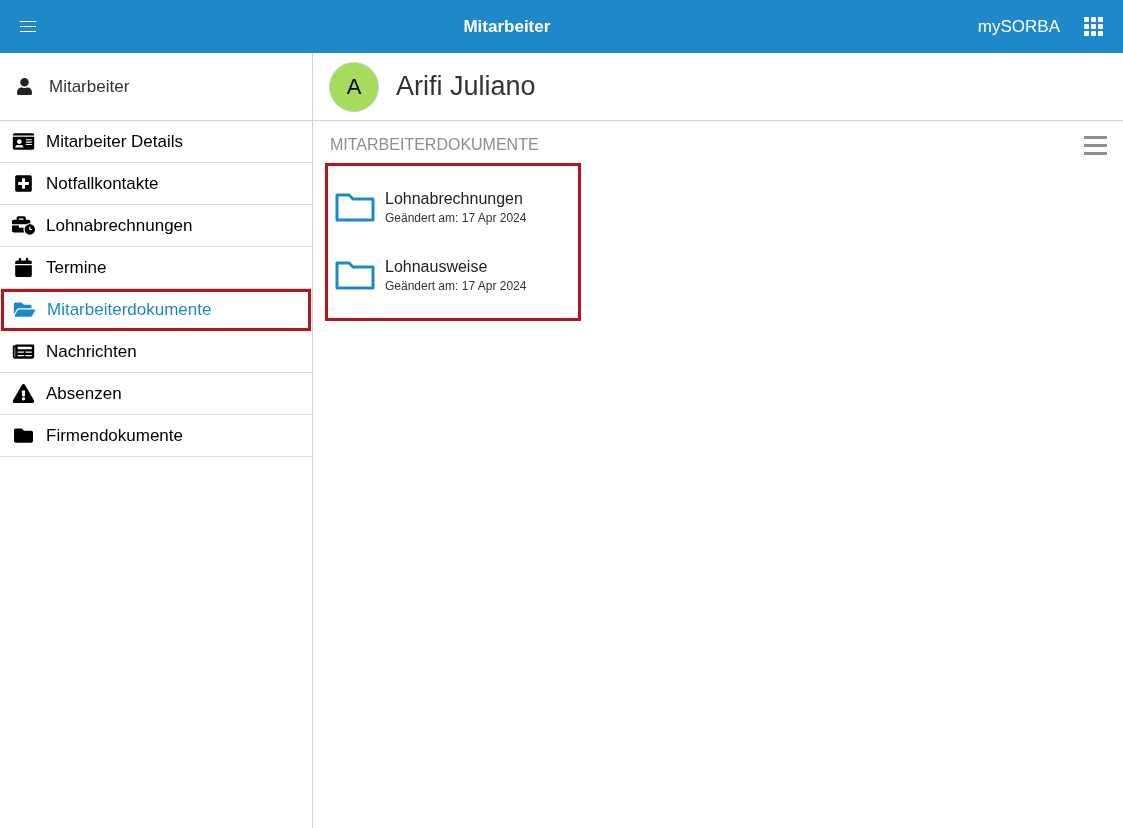  I want to click on page-title: Mitarbeiter, so click(507, 26).